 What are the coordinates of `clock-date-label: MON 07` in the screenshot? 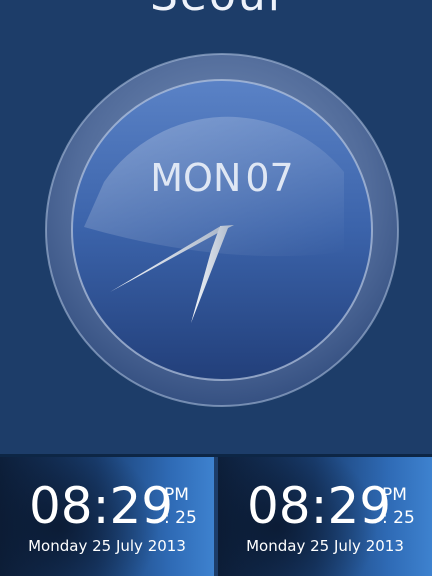 It's located at (222, 178).